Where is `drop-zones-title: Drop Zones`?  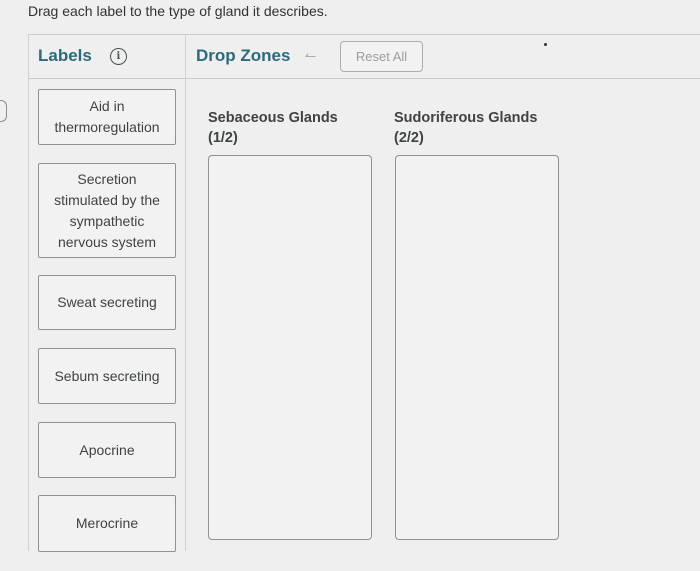
drop-zones-title: Drop Zones is located at coordinates (243, 55).